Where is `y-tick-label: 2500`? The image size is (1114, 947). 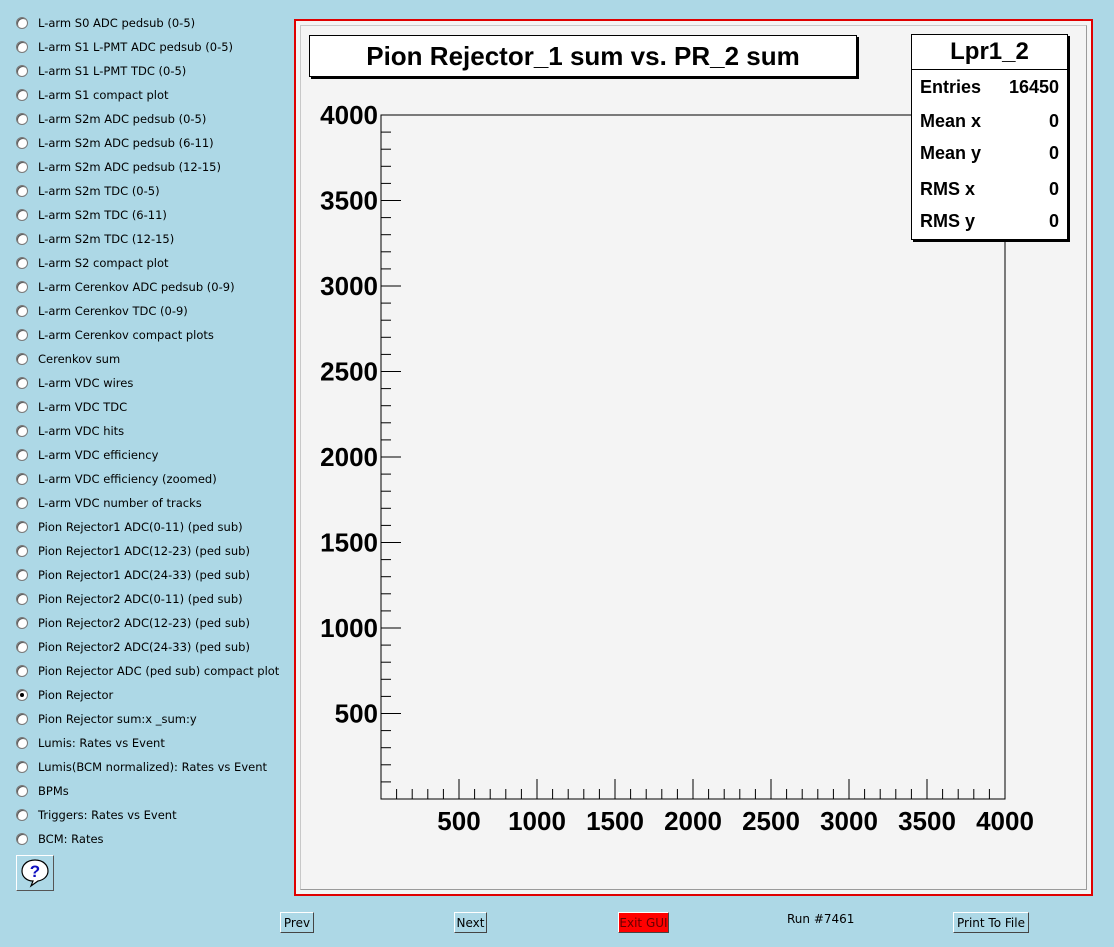
y-tick-label: 2500 is located at coordinates (349, 372).